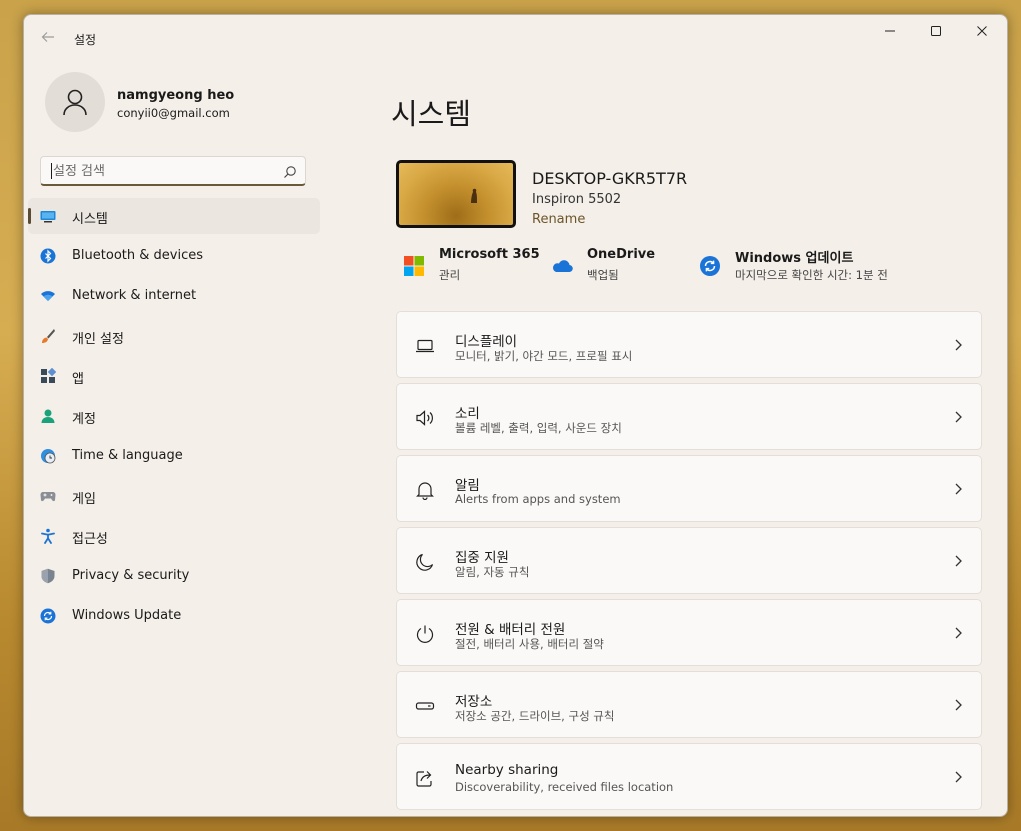 The width and height of the screenshot is (1021, 831). Describe the element at coordinates (174, 216) in the screenshot. I see `sidebar-item-system: 시스템` at that location.